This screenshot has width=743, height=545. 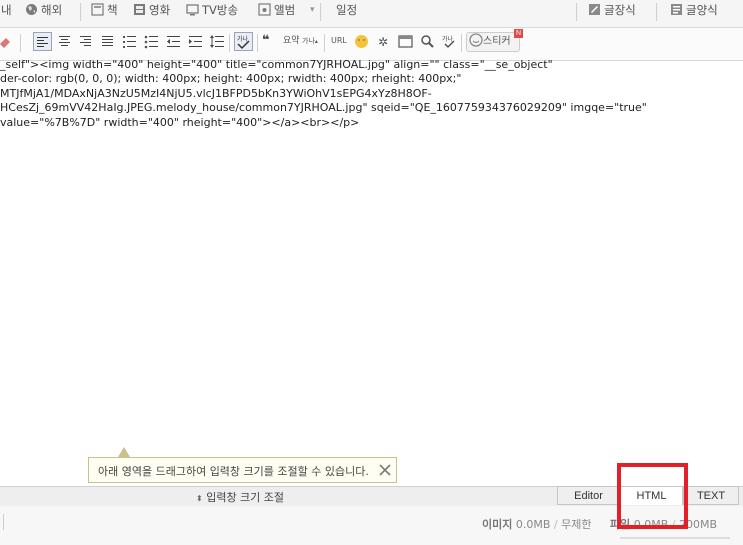 What do you see at coordinates (594, 9) in the screenshot?
I see `brush-icon` at bounding box center [594, 9].